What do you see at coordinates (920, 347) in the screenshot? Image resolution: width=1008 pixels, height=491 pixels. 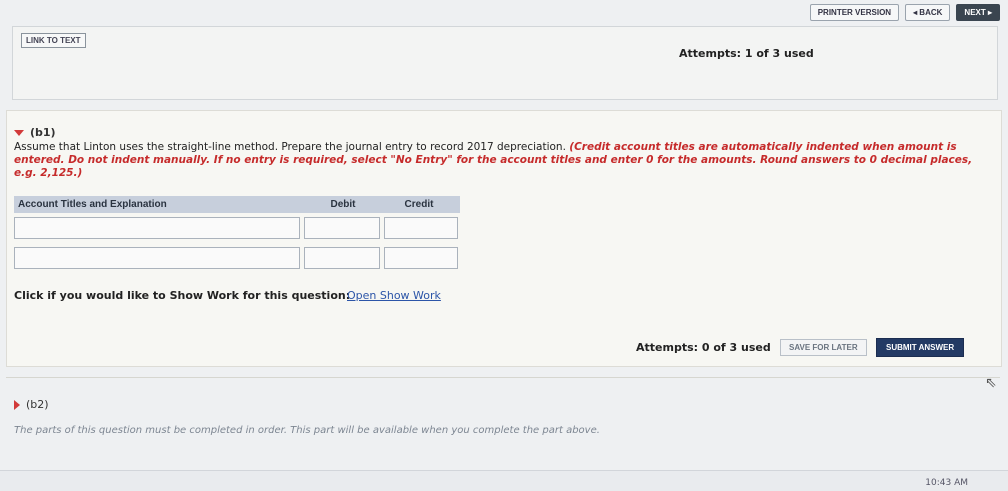 I see `submit-answer-button: SUBMIT ANSWER` at bounding box center [920, 347].